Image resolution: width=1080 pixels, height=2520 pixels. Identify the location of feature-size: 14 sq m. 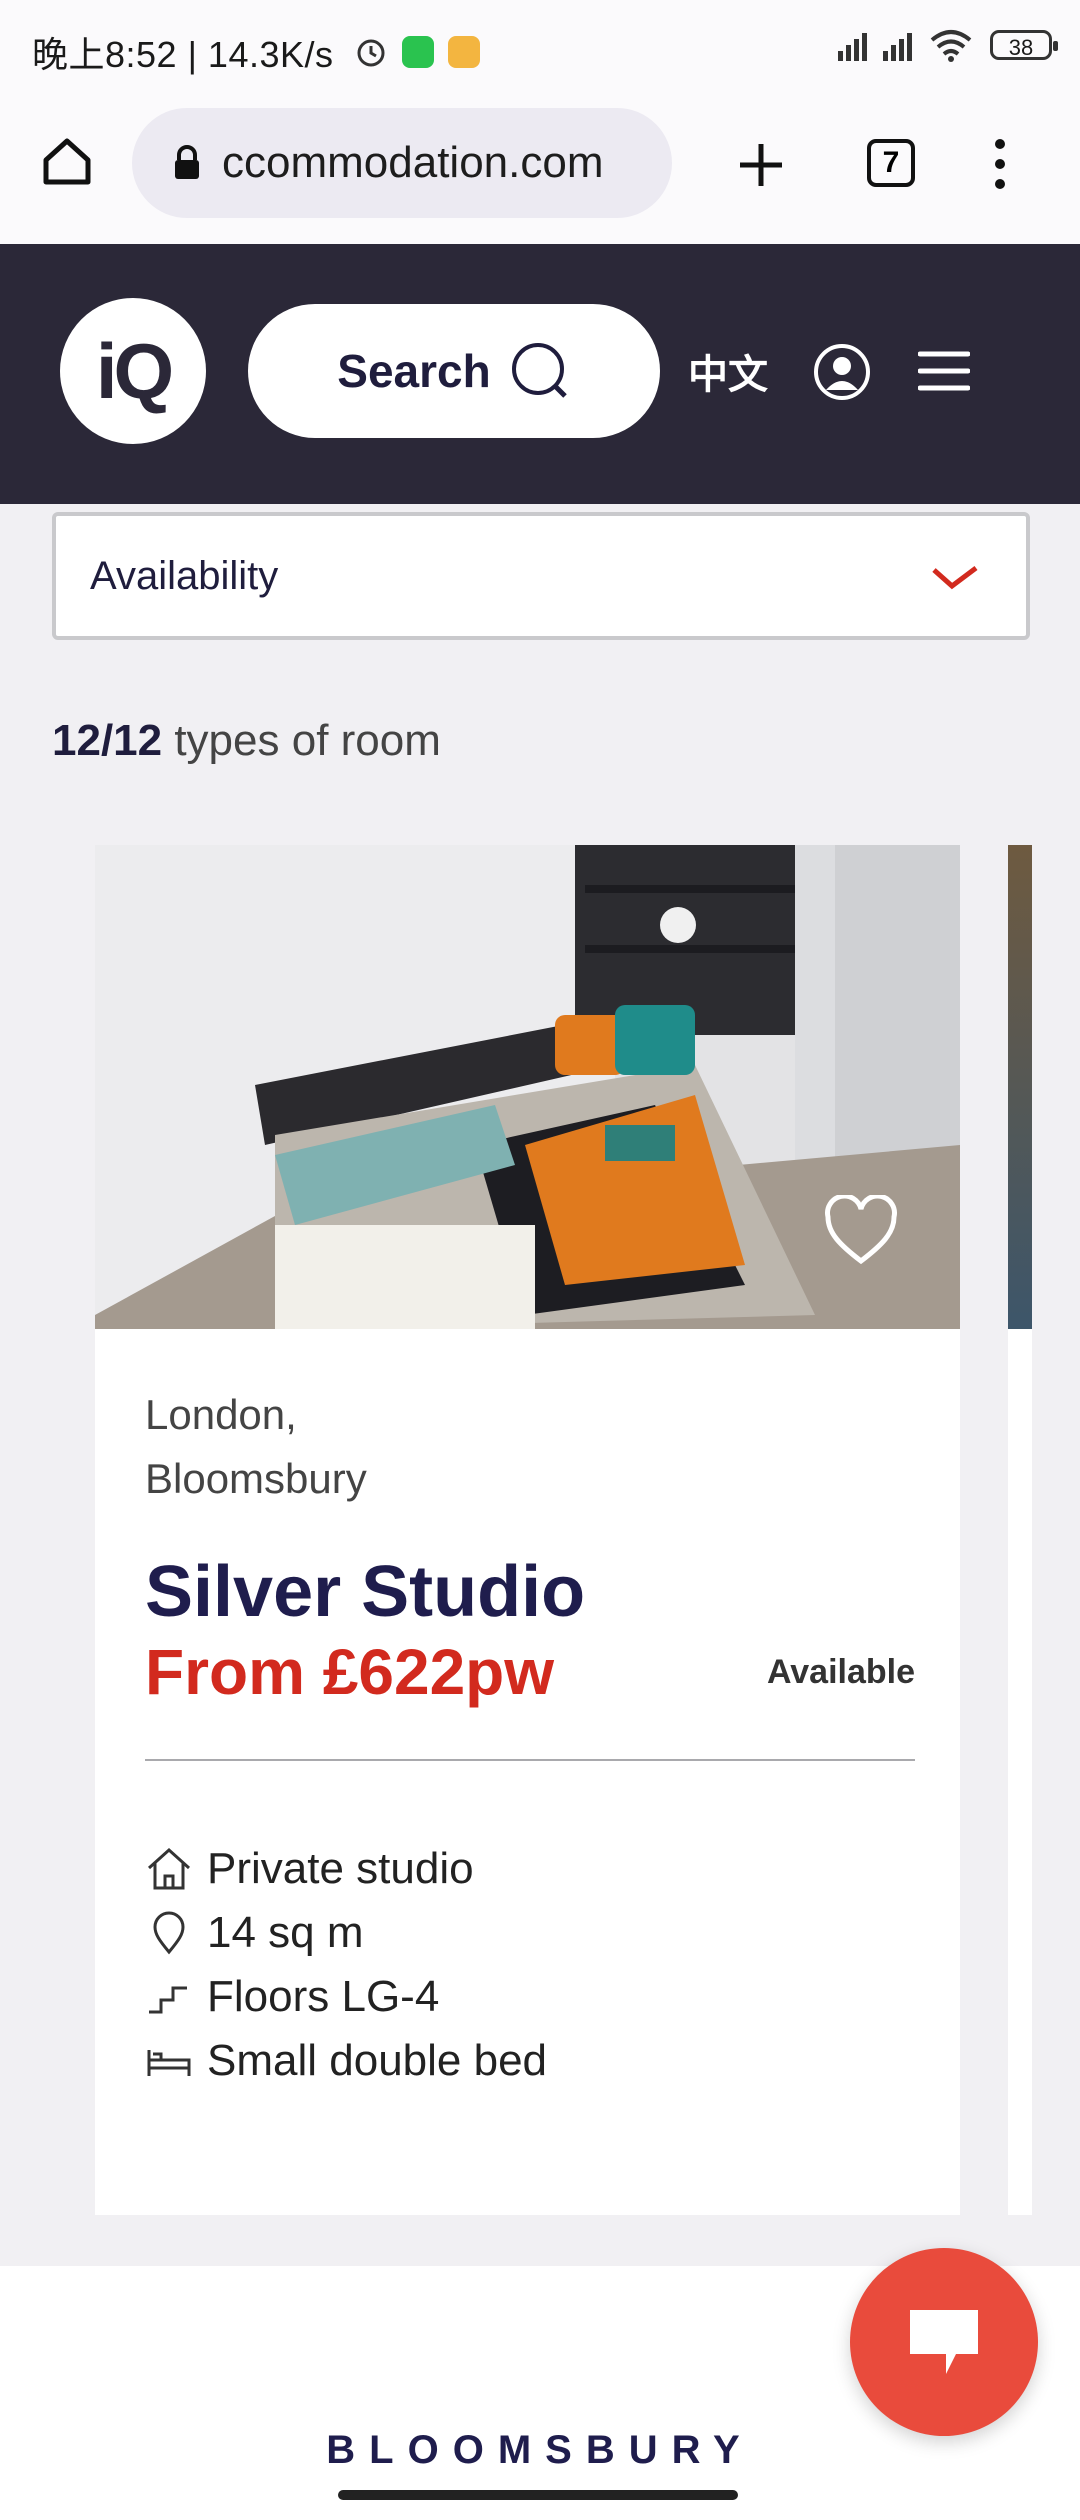
(530, 1933).